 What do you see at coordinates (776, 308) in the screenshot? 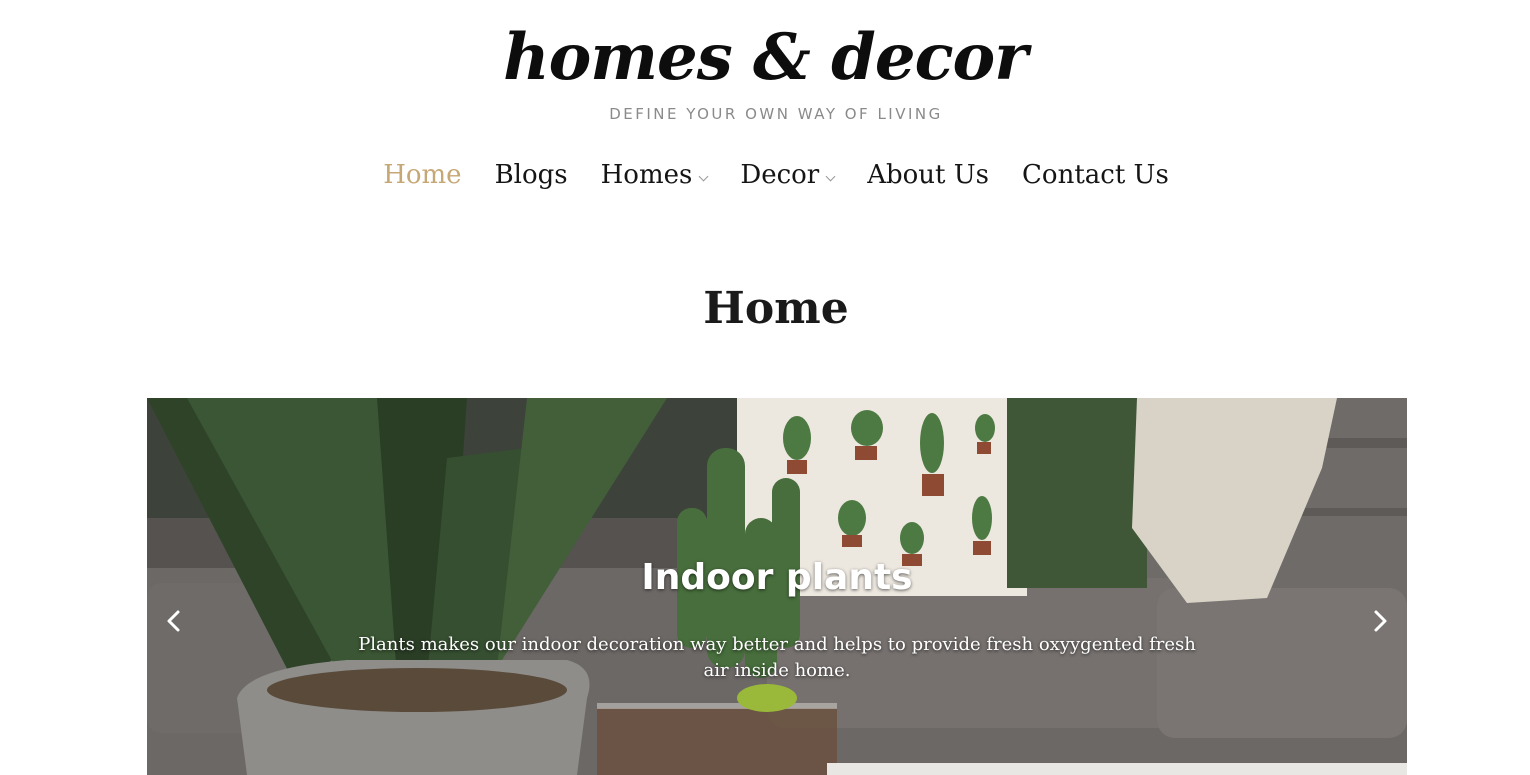
I see `page-title: Home` at bounding box center [776, 308].